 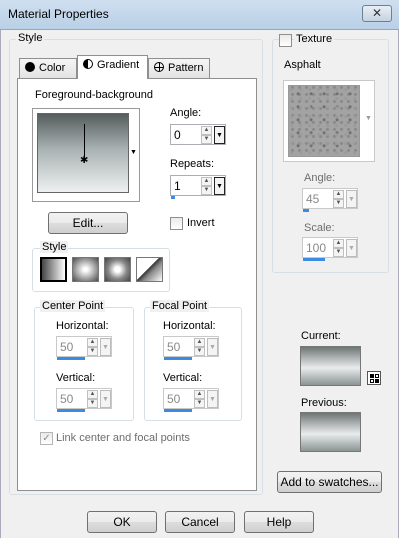 I want to click on tab-gradient-label: Gradient, so click(x=118, y=65).